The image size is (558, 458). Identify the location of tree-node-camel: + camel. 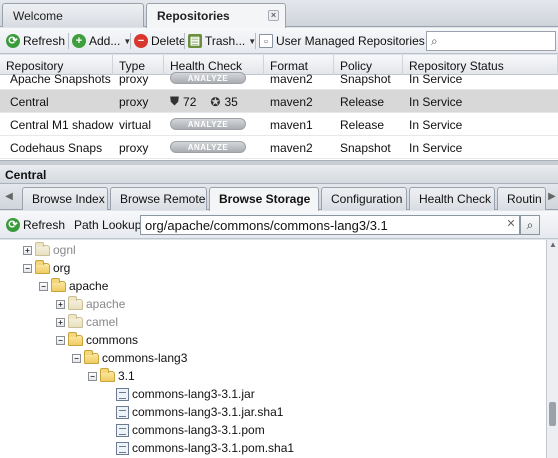
(87, 322).